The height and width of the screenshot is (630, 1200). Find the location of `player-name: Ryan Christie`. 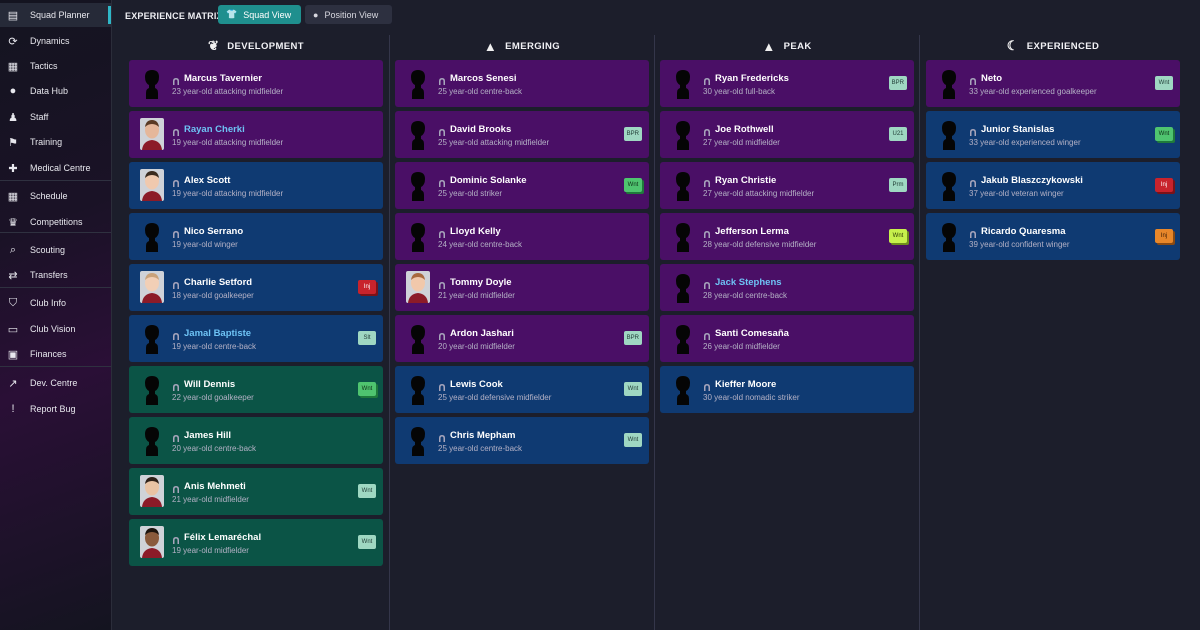

player-name: Ryan Christie is located at coordinates (745, 180).